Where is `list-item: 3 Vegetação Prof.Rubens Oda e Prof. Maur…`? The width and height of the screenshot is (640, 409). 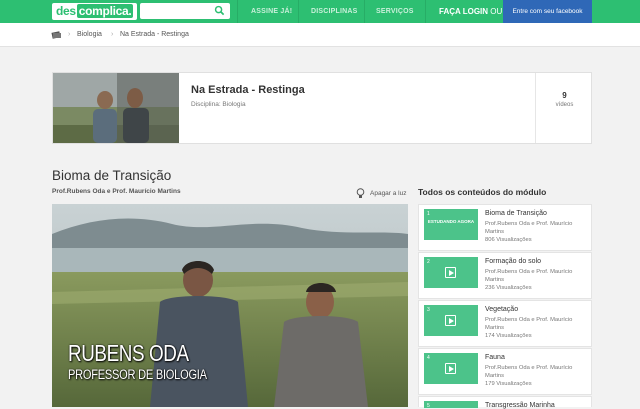 list-item: 3 Vegetação Prof.Rubens Oda e Prof. Maur… is located at coordinates (505, 323).